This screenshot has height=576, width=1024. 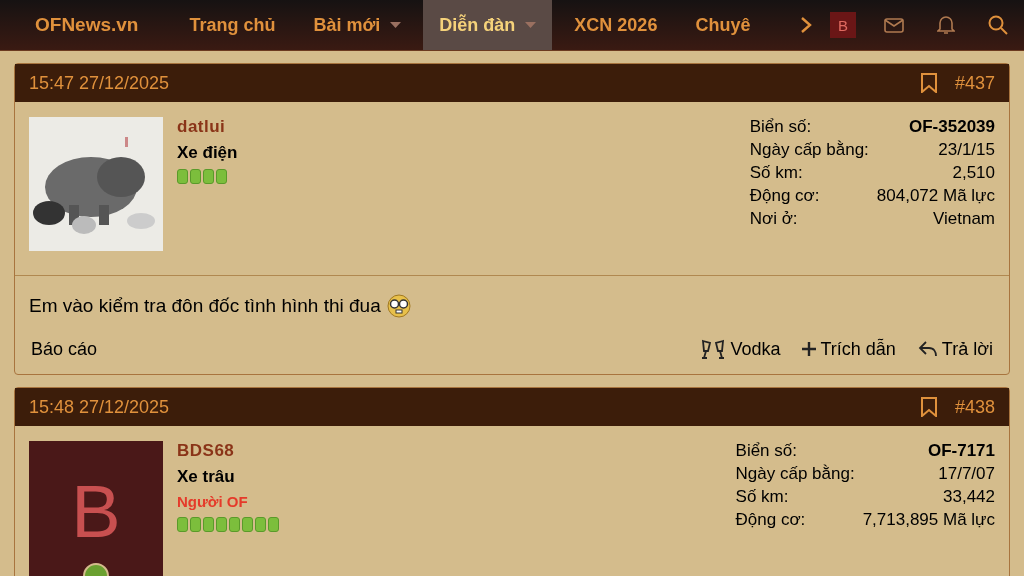 What do you see at coordinates (927, 349) in the screenshot?
I see `reply-icon` at bounding box center [927, 349].